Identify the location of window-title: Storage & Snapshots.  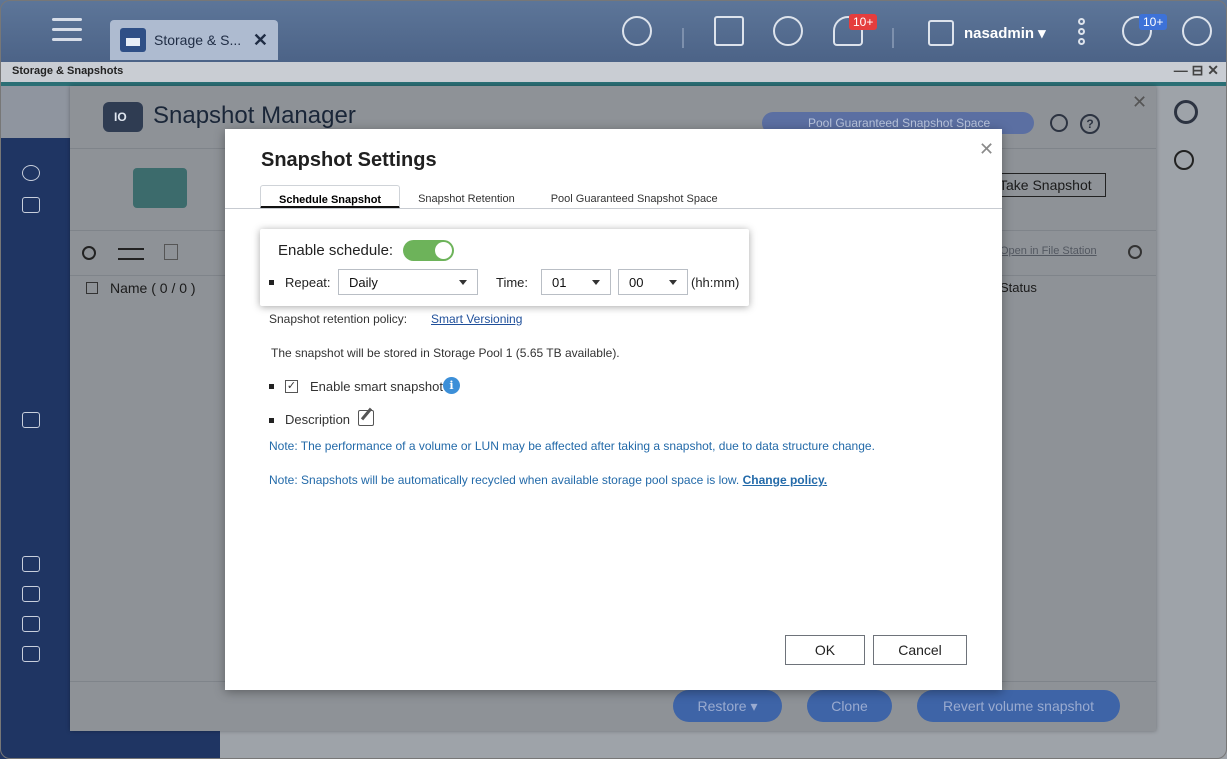
(613, 72).